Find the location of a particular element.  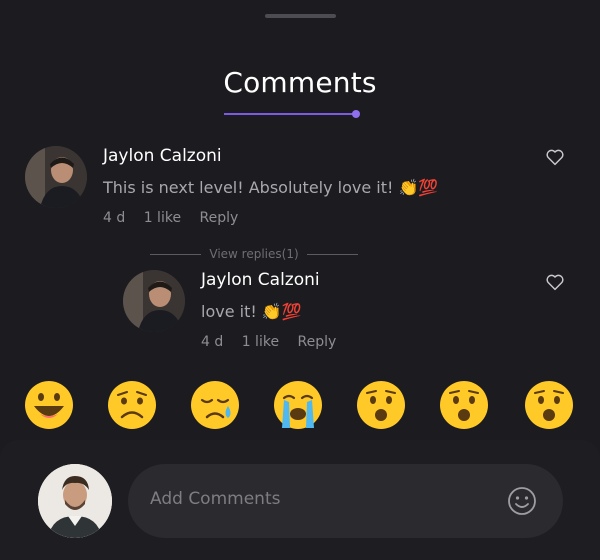

page-title: Comments is located at coordinates (300, 82).